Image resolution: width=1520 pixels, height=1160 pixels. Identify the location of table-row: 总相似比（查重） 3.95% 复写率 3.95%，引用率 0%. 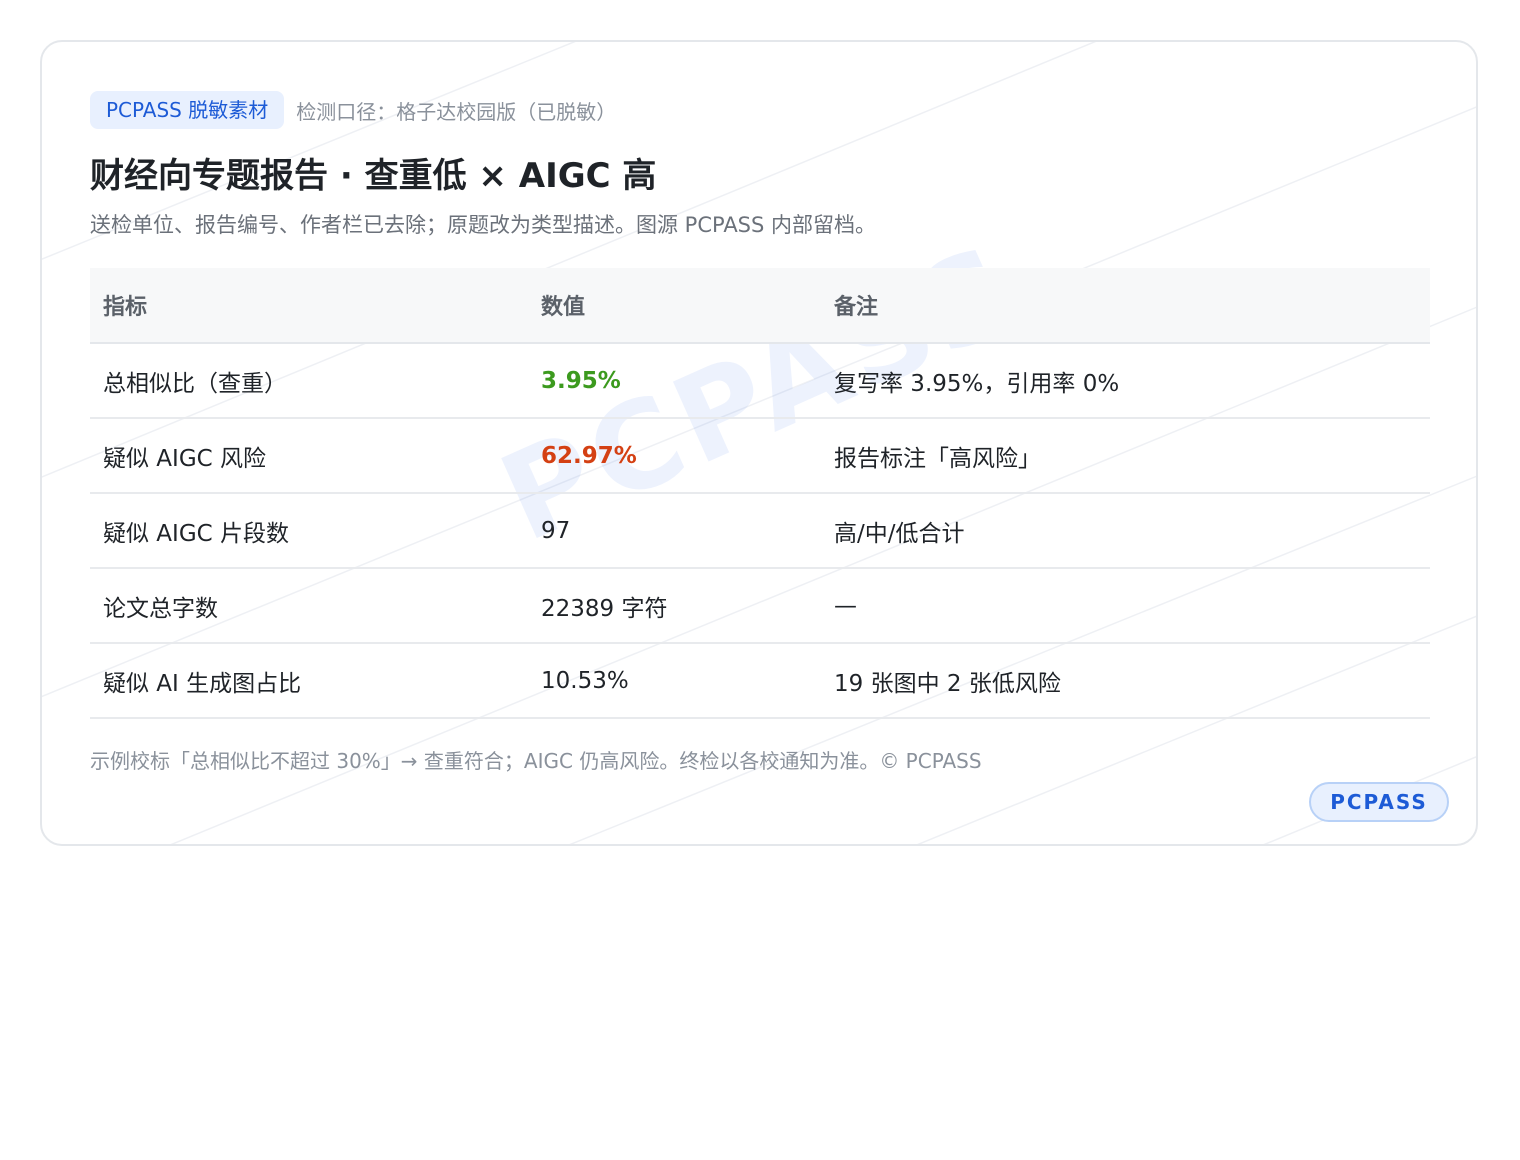
(760, 381).